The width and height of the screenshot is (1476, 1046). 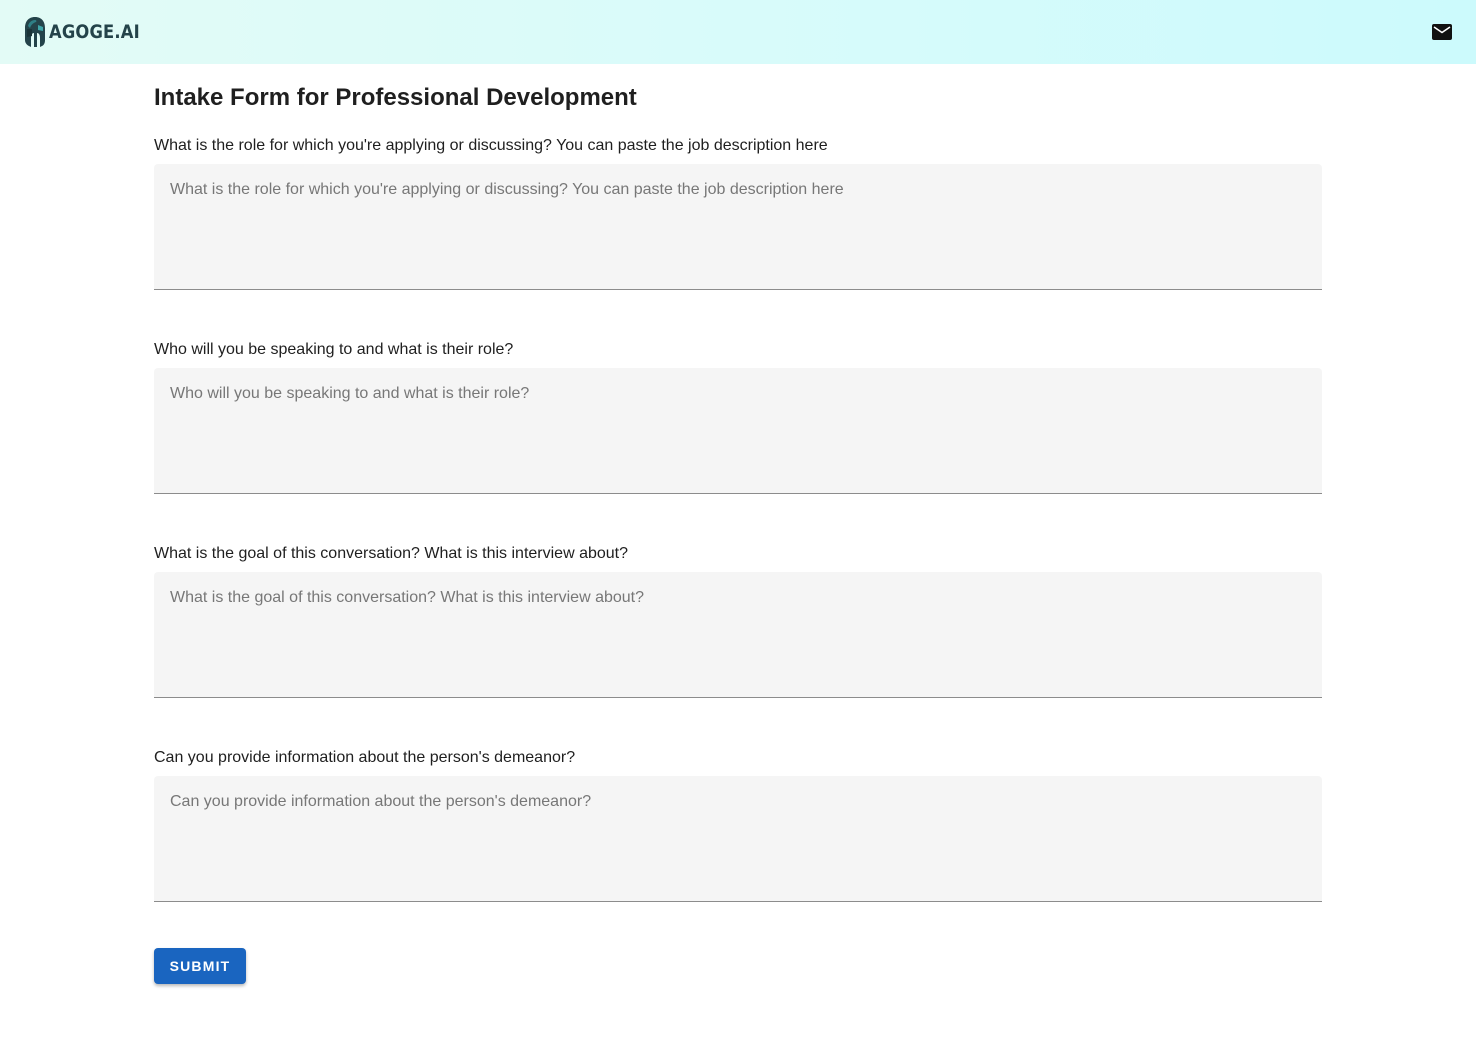 I want to click on brand-logo: AGOGE.AI, so click(x=89, y=32).